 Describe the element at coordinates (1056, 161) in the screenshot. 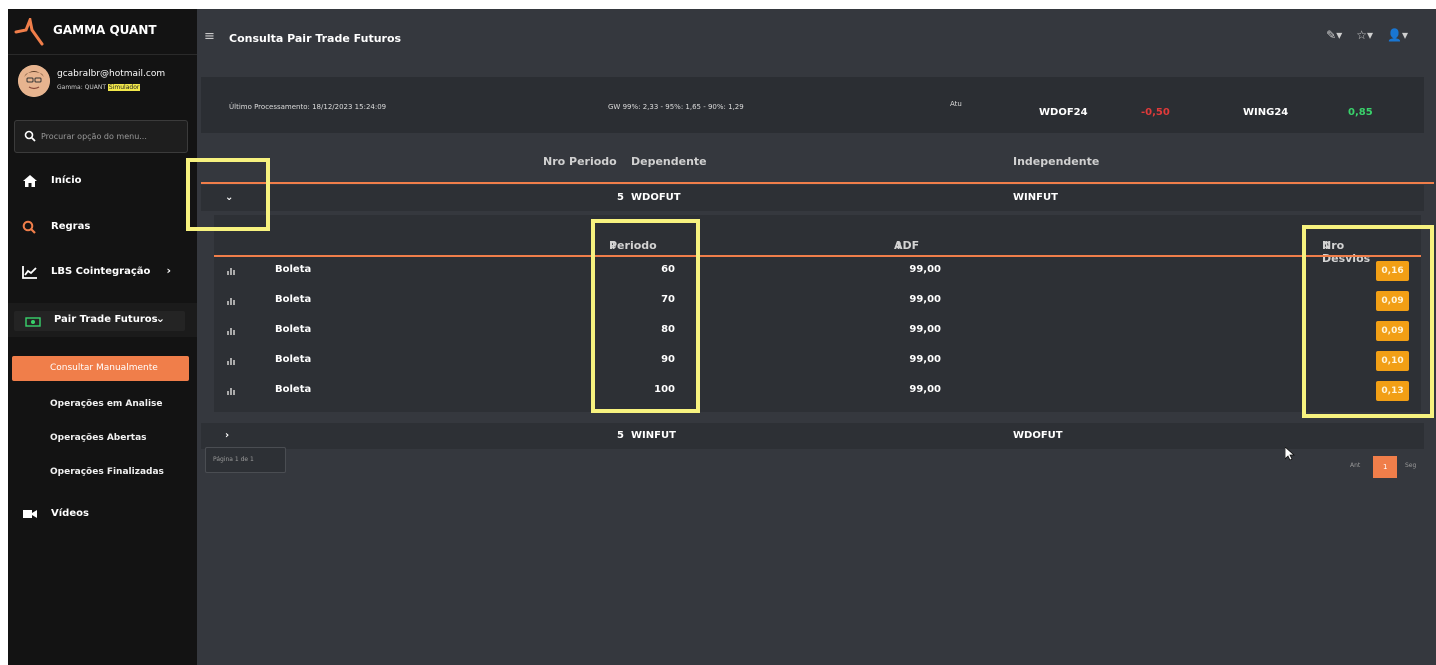

I see `column-header-independente: Independente` at that location.